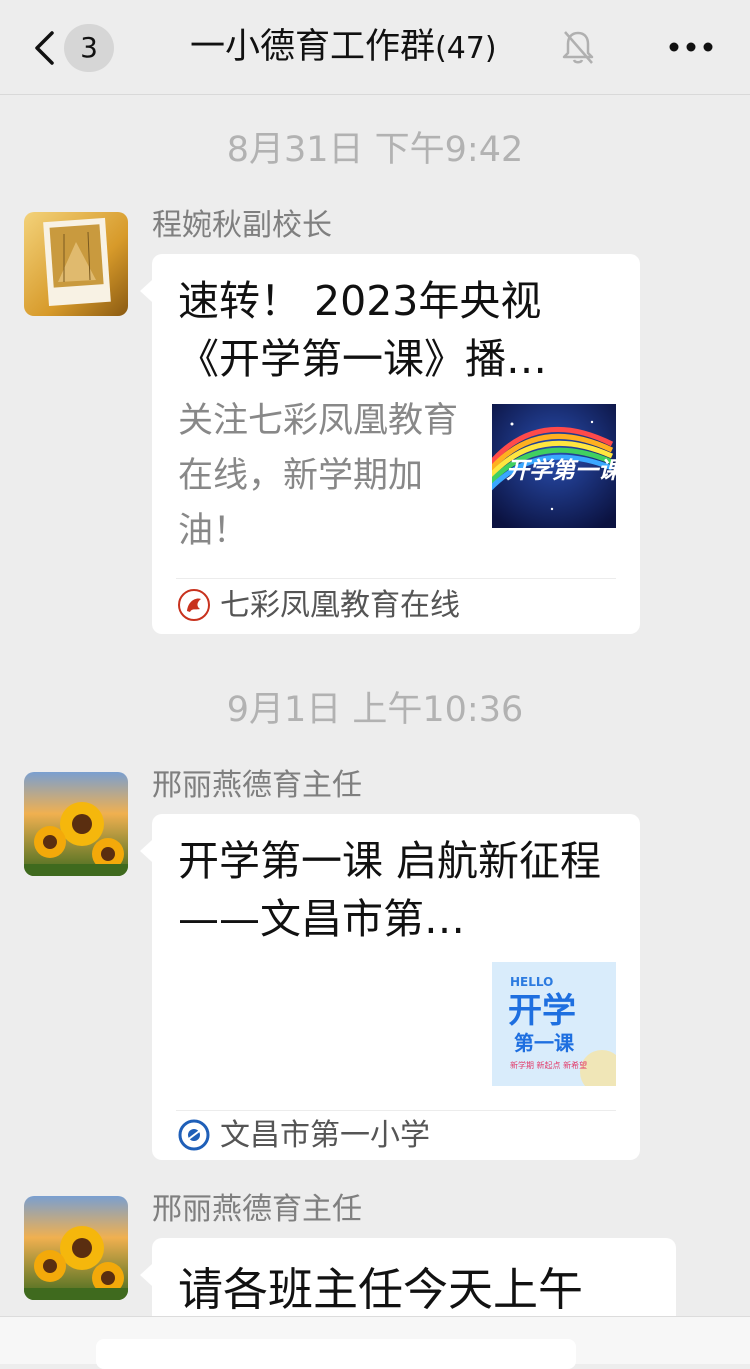  I want to click on chat-header: 3 一小德育工作群(47), so click(375, 47).